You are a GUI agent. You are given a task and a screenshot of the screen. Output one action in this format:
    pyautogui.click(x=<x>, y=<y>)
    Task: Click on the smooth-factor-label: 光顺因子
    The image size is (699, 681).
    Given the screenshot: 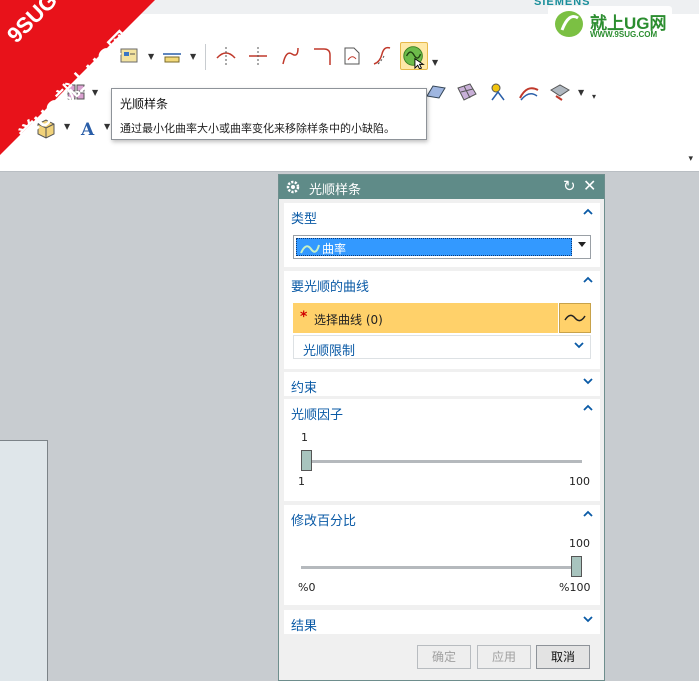 What is the action you would take?
    pyautogui.click(x=317, y=415)
    